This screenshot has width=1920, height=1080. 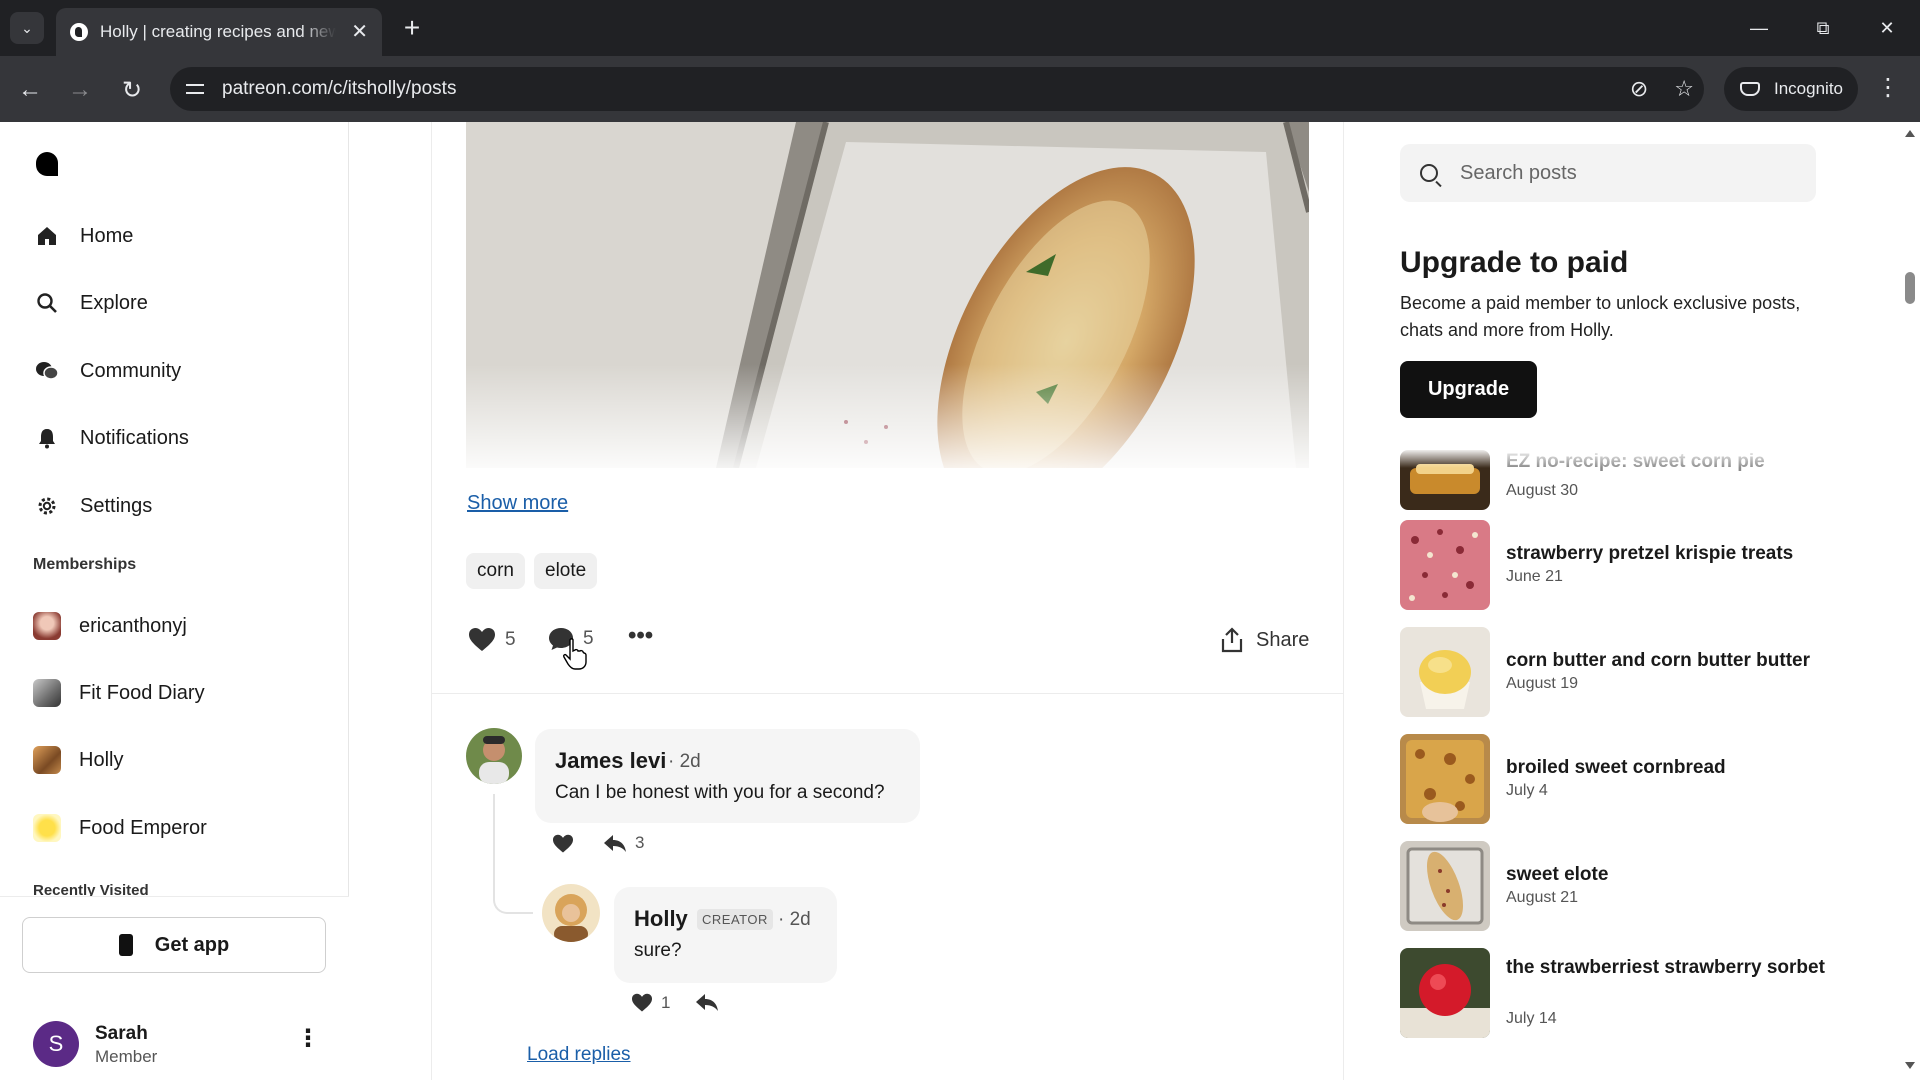 I want to click on tab-close-icon: ✕, so click(x=359, y=32).